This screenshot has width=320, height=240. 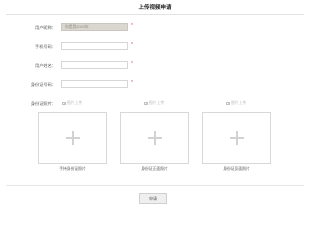 What do you see at coordinates (132, 64) in the screenshot?
I see `real-name-required-mark: *` at bounding box center [132, 64].